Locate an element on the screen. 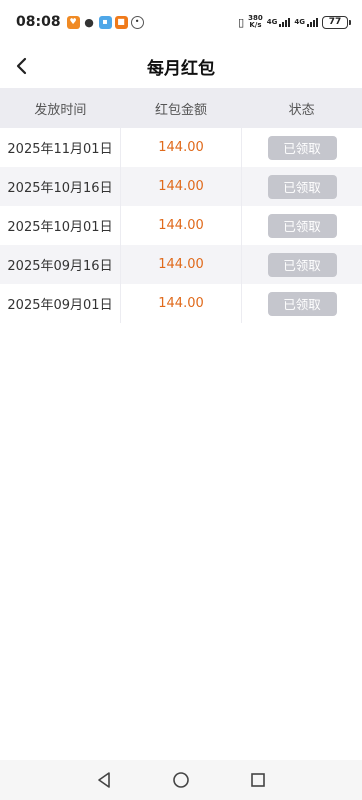 This screenshot has width=362, height=800. network-speed: 380 K/s is located at coordinates (255, 21).